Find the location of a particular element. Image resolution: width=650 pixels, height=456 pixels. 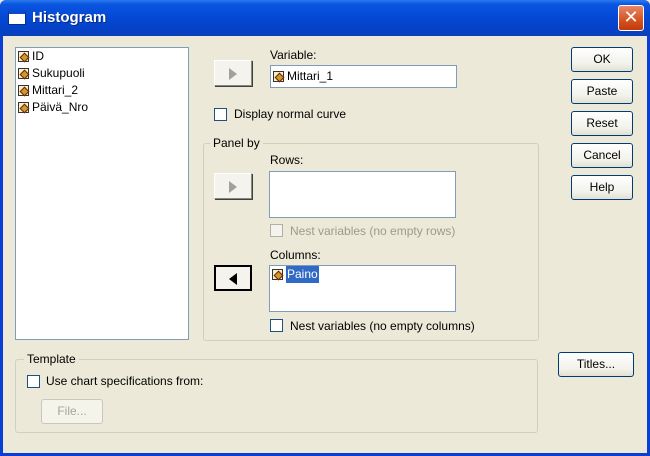

list-item: Paino is located at coordinates (362, 274).